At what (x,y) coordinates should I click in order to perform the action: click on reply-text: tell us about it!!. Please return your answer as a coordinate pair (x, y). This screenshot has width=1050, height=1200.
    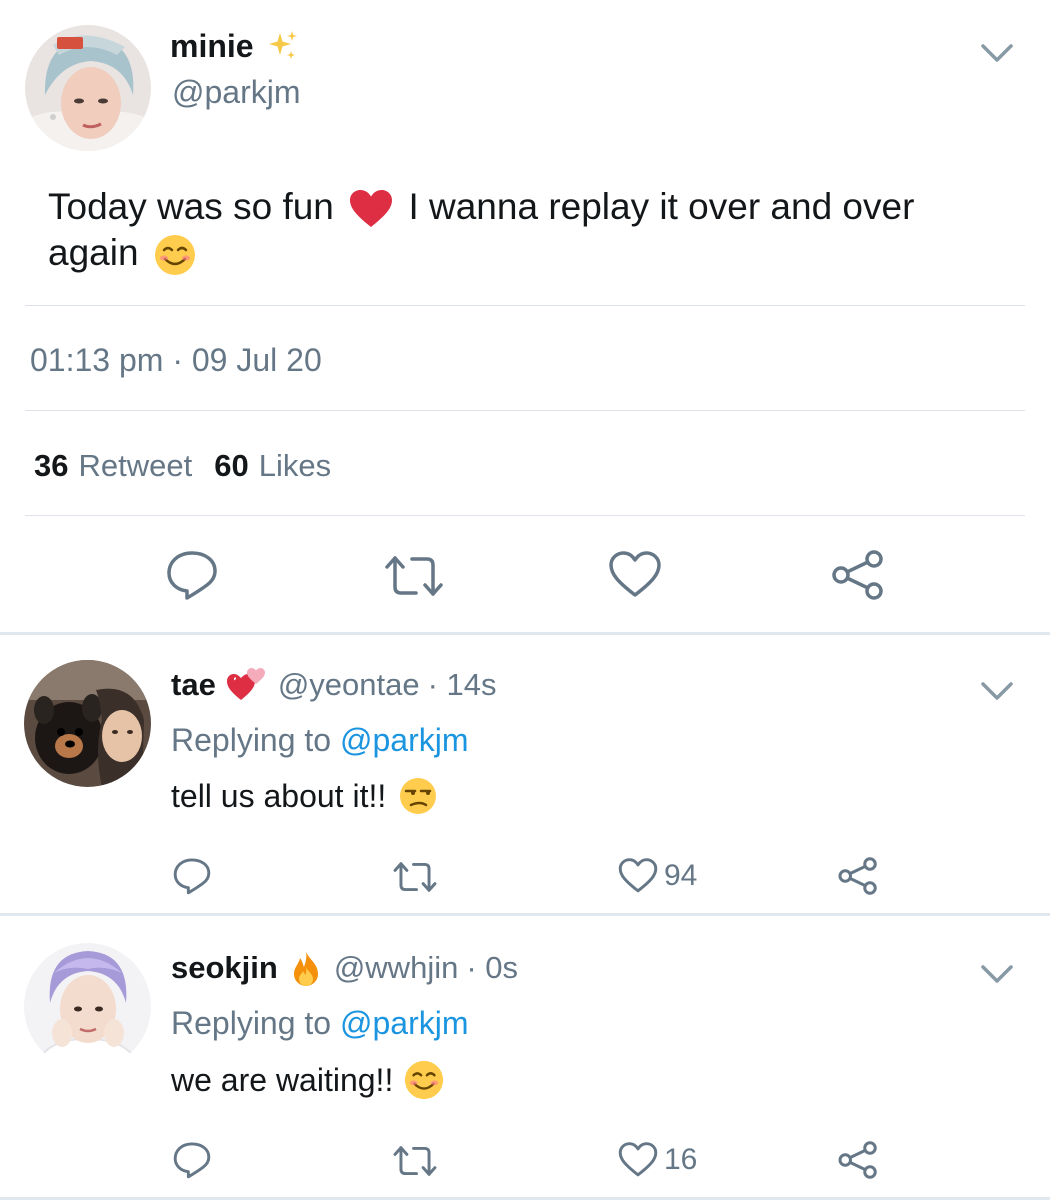
    Looking at the image, I should click on (304, 796).